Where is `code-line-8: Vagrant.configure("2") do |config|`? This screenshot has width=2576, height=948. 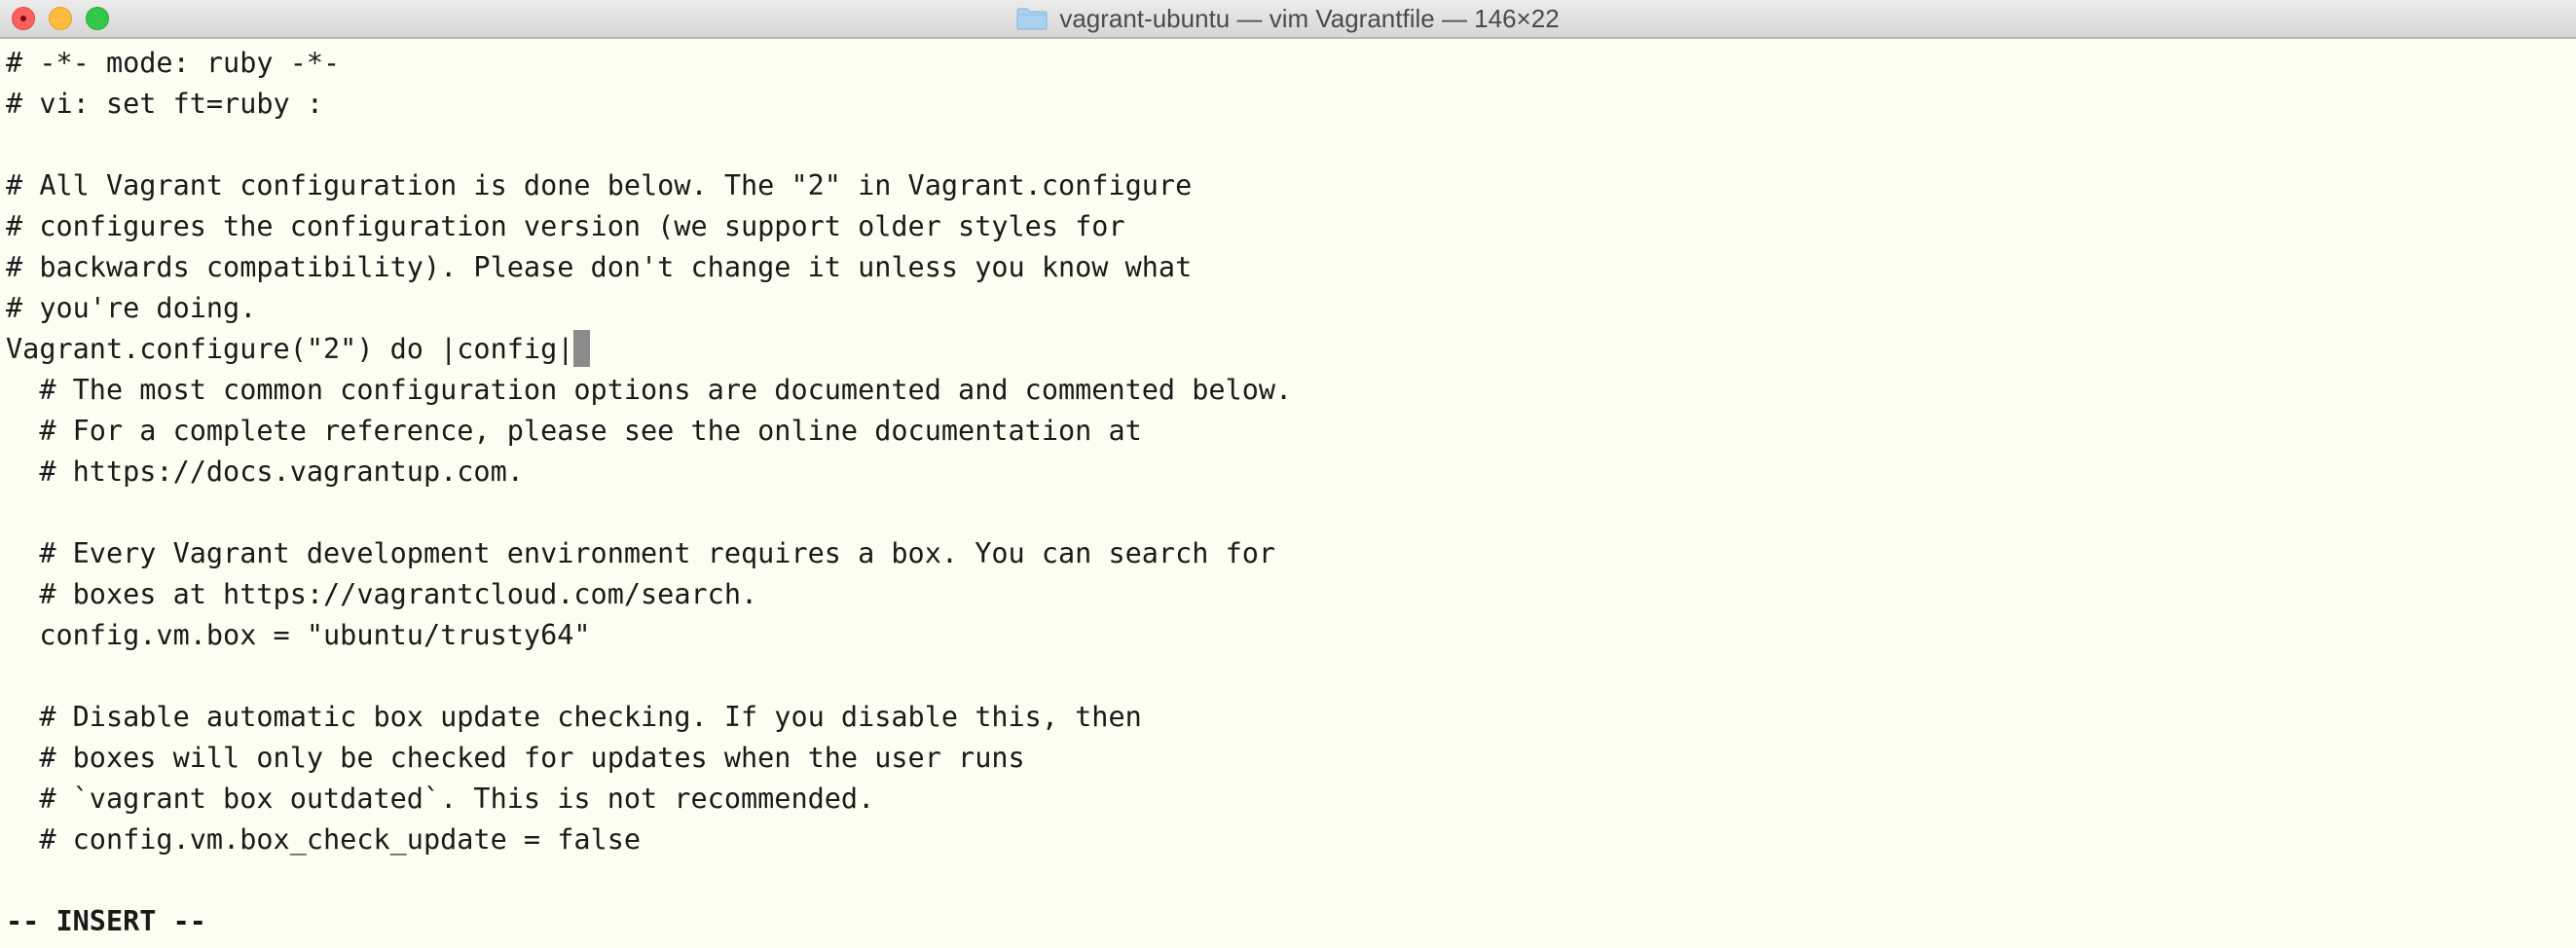 code-line-8: Vagrant.configure("2") do |config| is located at coordinates (1286, 349).